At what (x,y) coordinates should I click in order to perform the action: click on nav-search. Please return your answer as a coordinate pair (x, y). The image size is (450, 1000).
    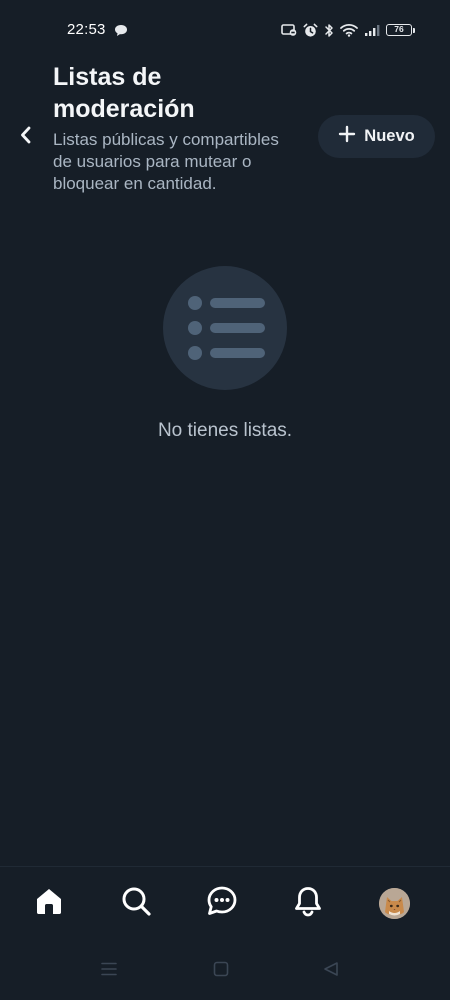
    Looking at the image, I should click on (136, 903).